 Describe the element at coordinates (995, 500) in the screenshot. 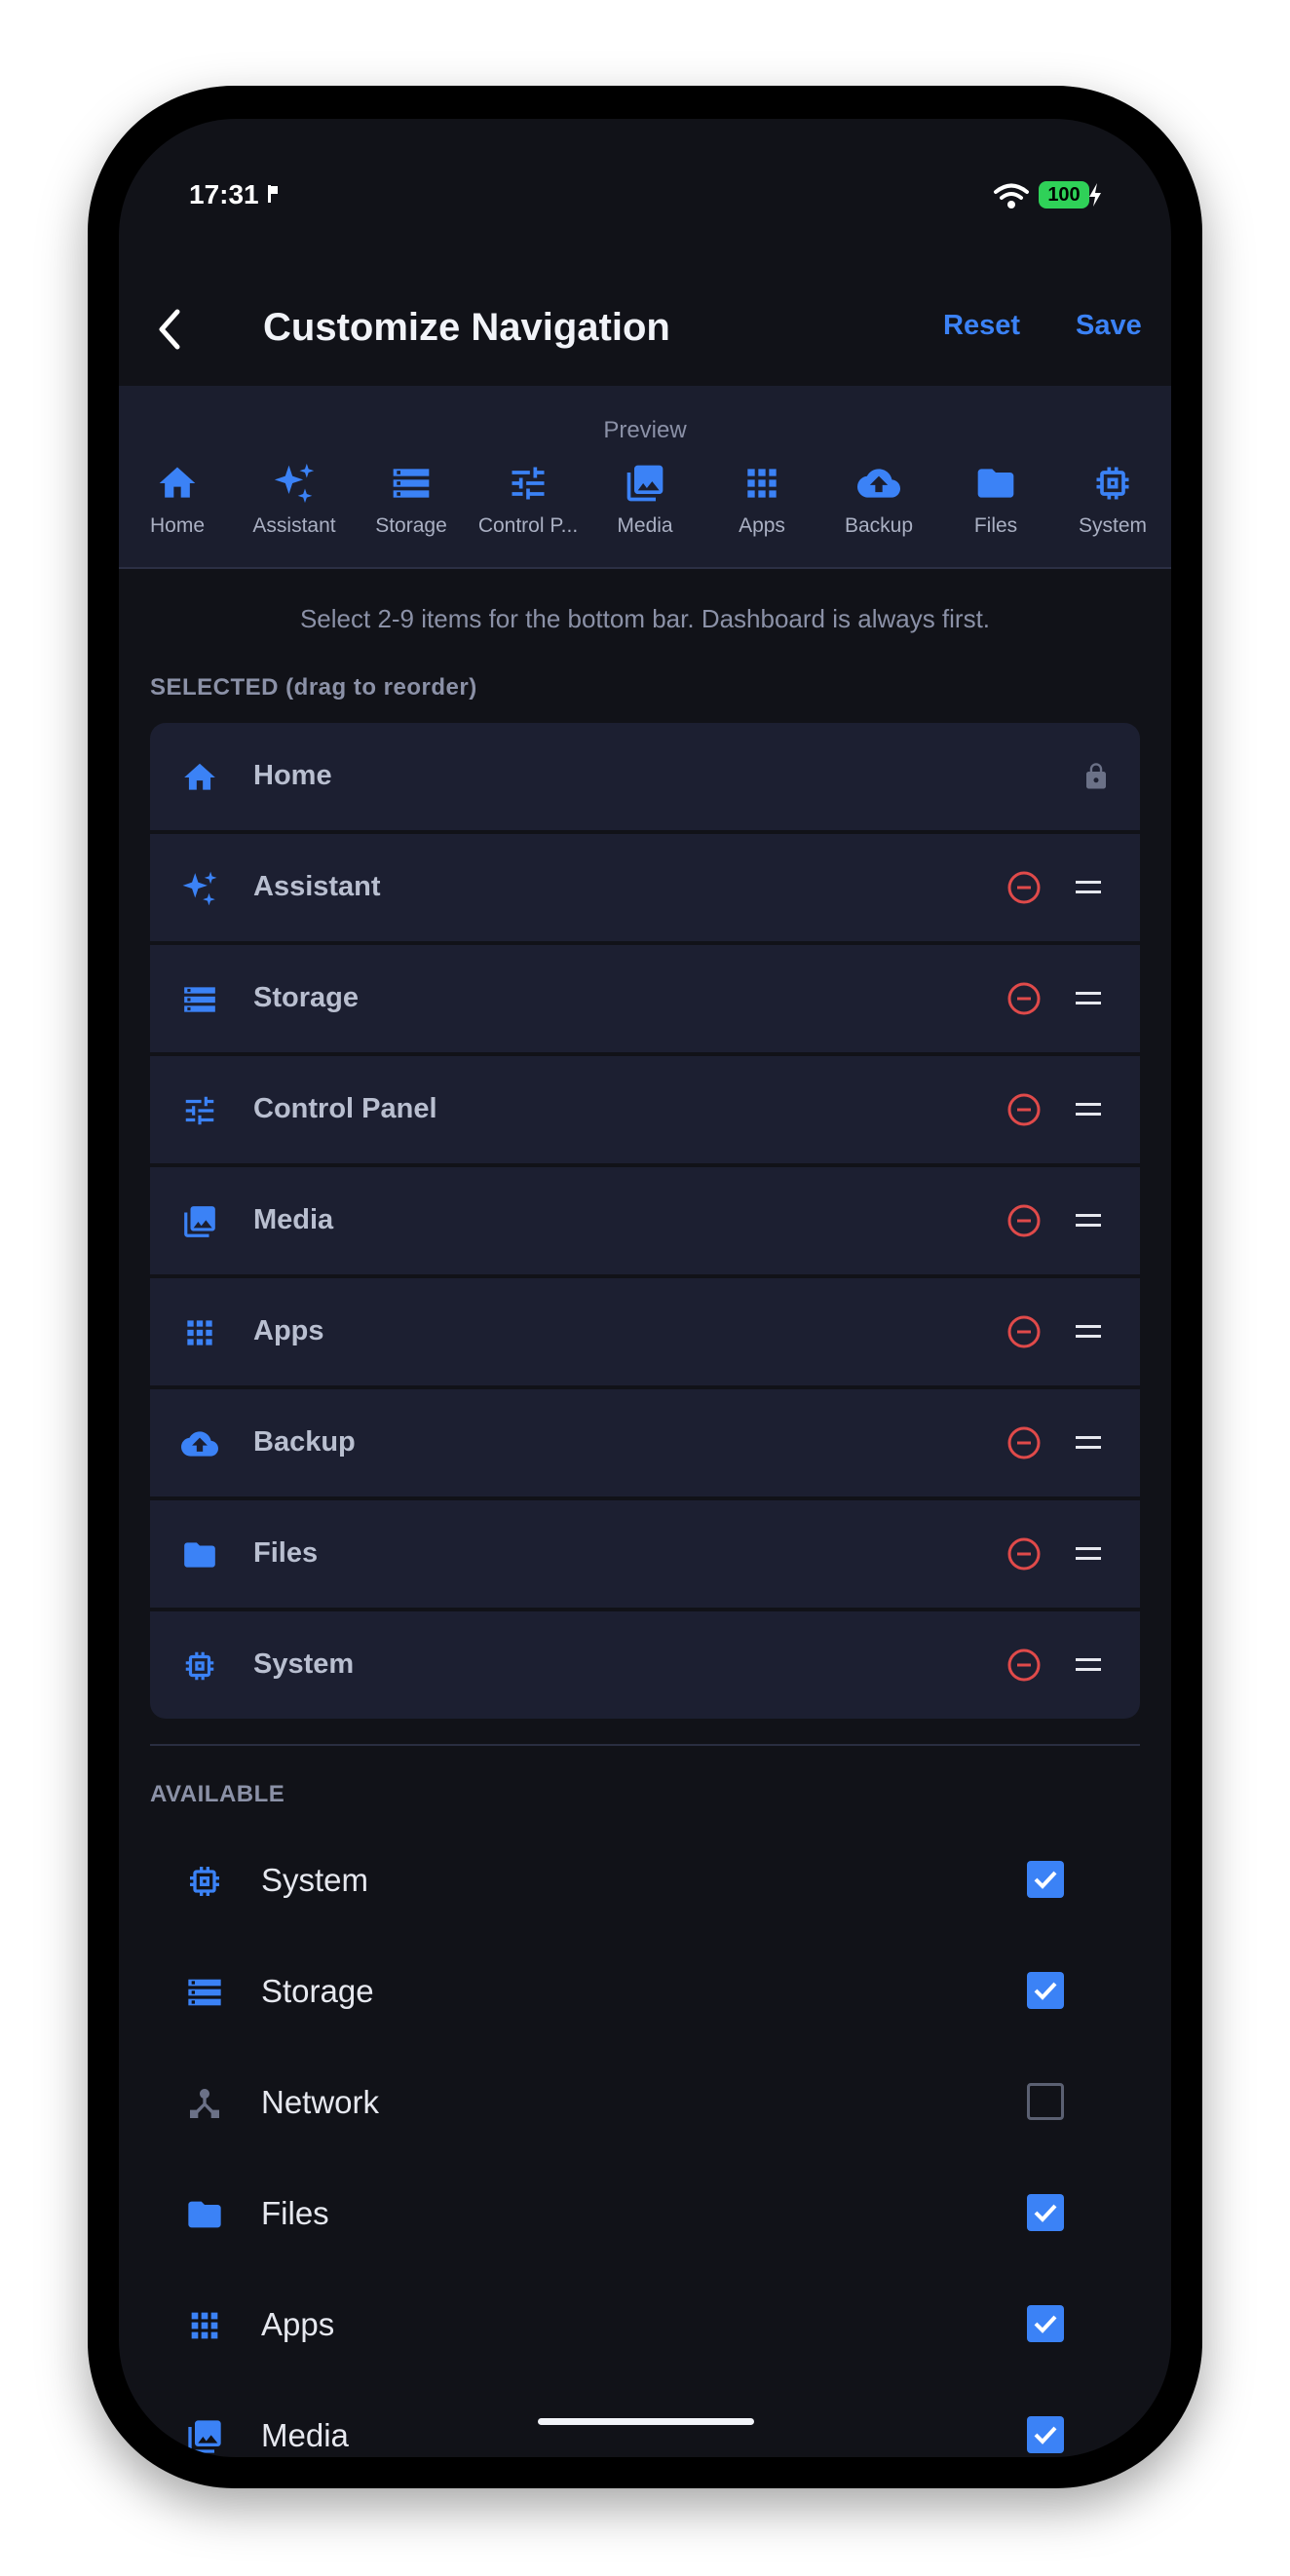

I see `preview-item-files: Files` at that location.